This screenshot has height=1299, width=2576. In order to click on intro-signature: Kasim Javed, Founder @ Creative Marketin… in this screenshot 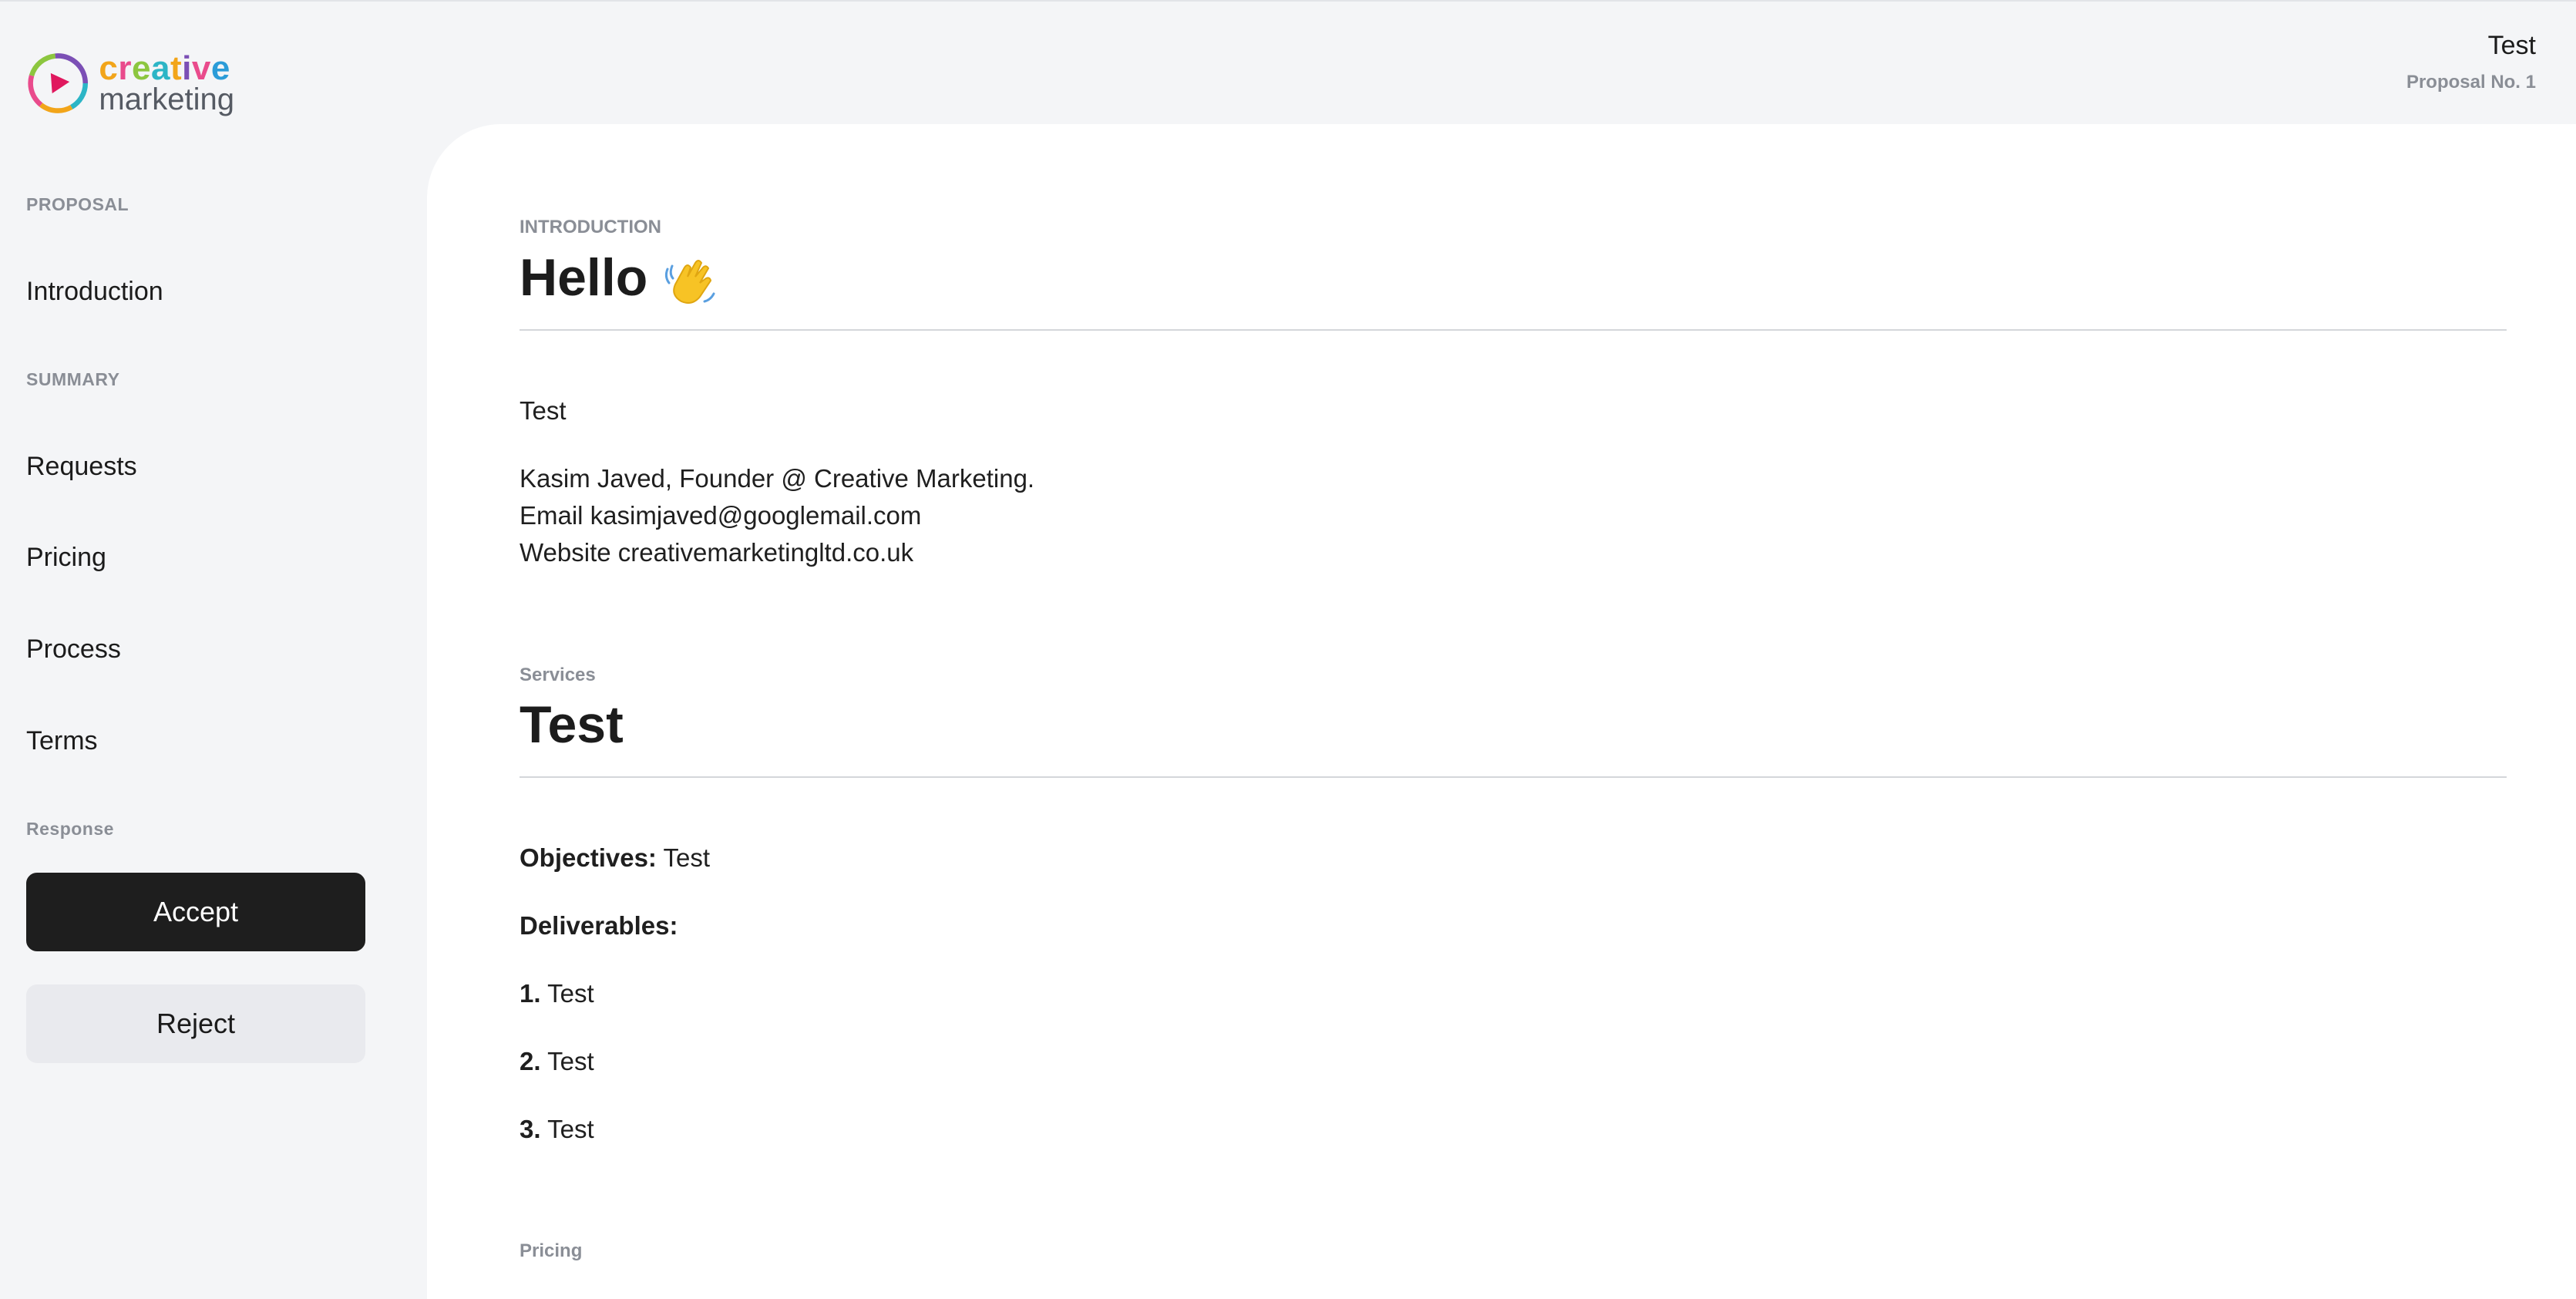, I will do `click(777, 478)`.